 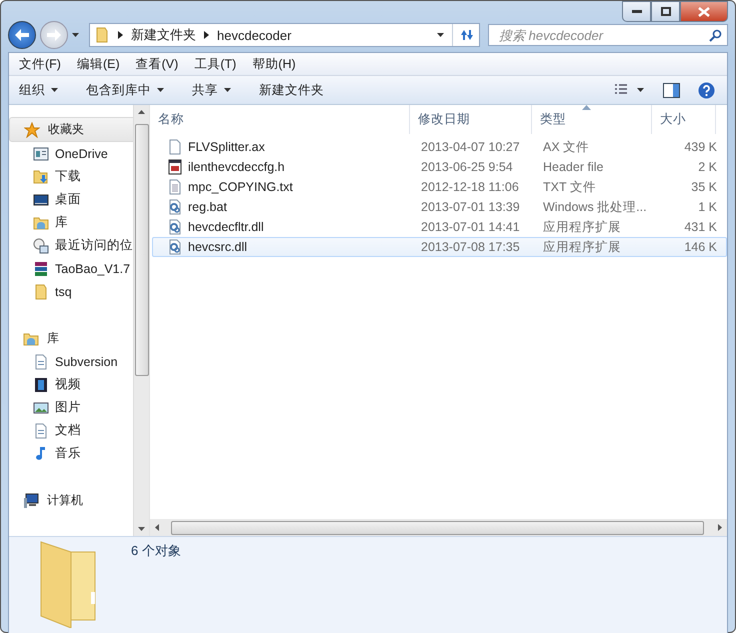 I want to click on nav-item: 桌面, so click(x=71, y=199).